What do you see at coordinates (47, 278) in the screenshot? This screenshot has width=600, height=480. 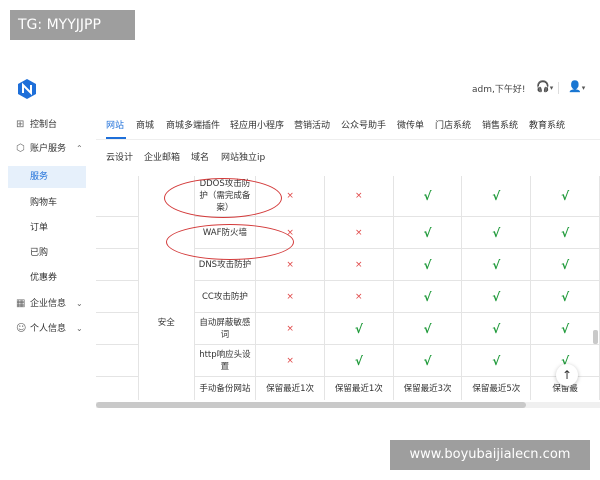 I see `sidebar-subitem-coupons: 优惠券` at bounding box center [47, 278].